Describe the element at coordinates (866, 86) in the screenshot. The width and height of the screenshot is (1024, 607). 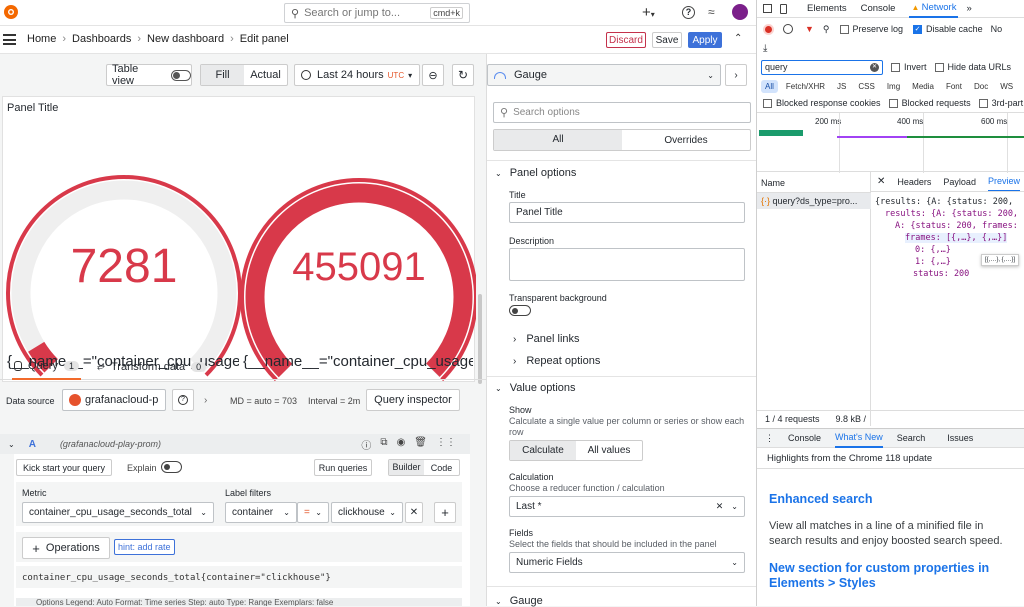
I see `type-css: CSS` at that location.